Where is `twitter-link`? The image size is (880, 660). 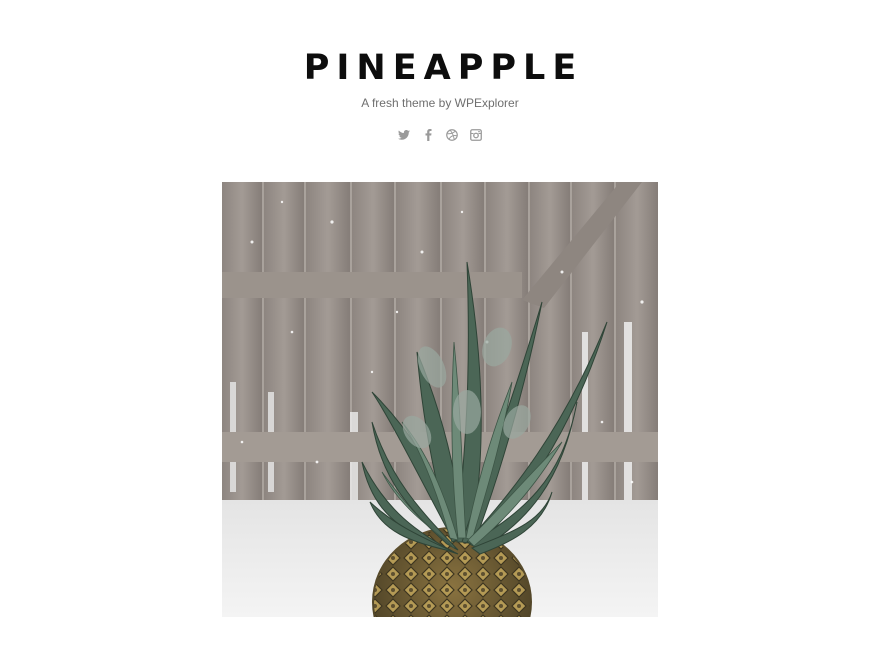
twitter-link is located at coordinates (404, 135).